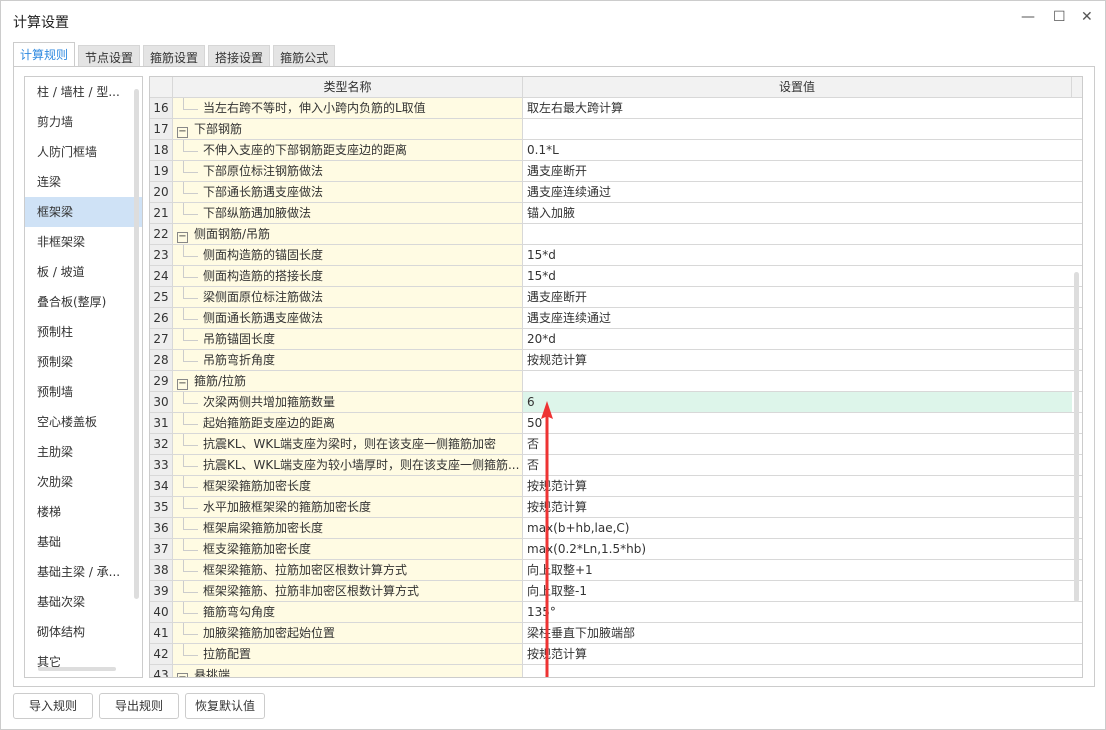  I want to click on table-row: 35 水平加腋框架梁的箍筋加密长度 按规范计算, so click(616, 507).